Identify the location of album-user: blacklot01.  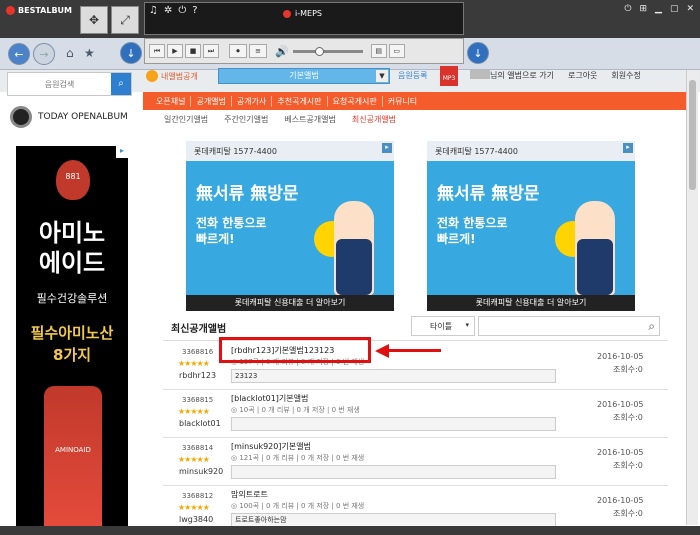
(200, 423).